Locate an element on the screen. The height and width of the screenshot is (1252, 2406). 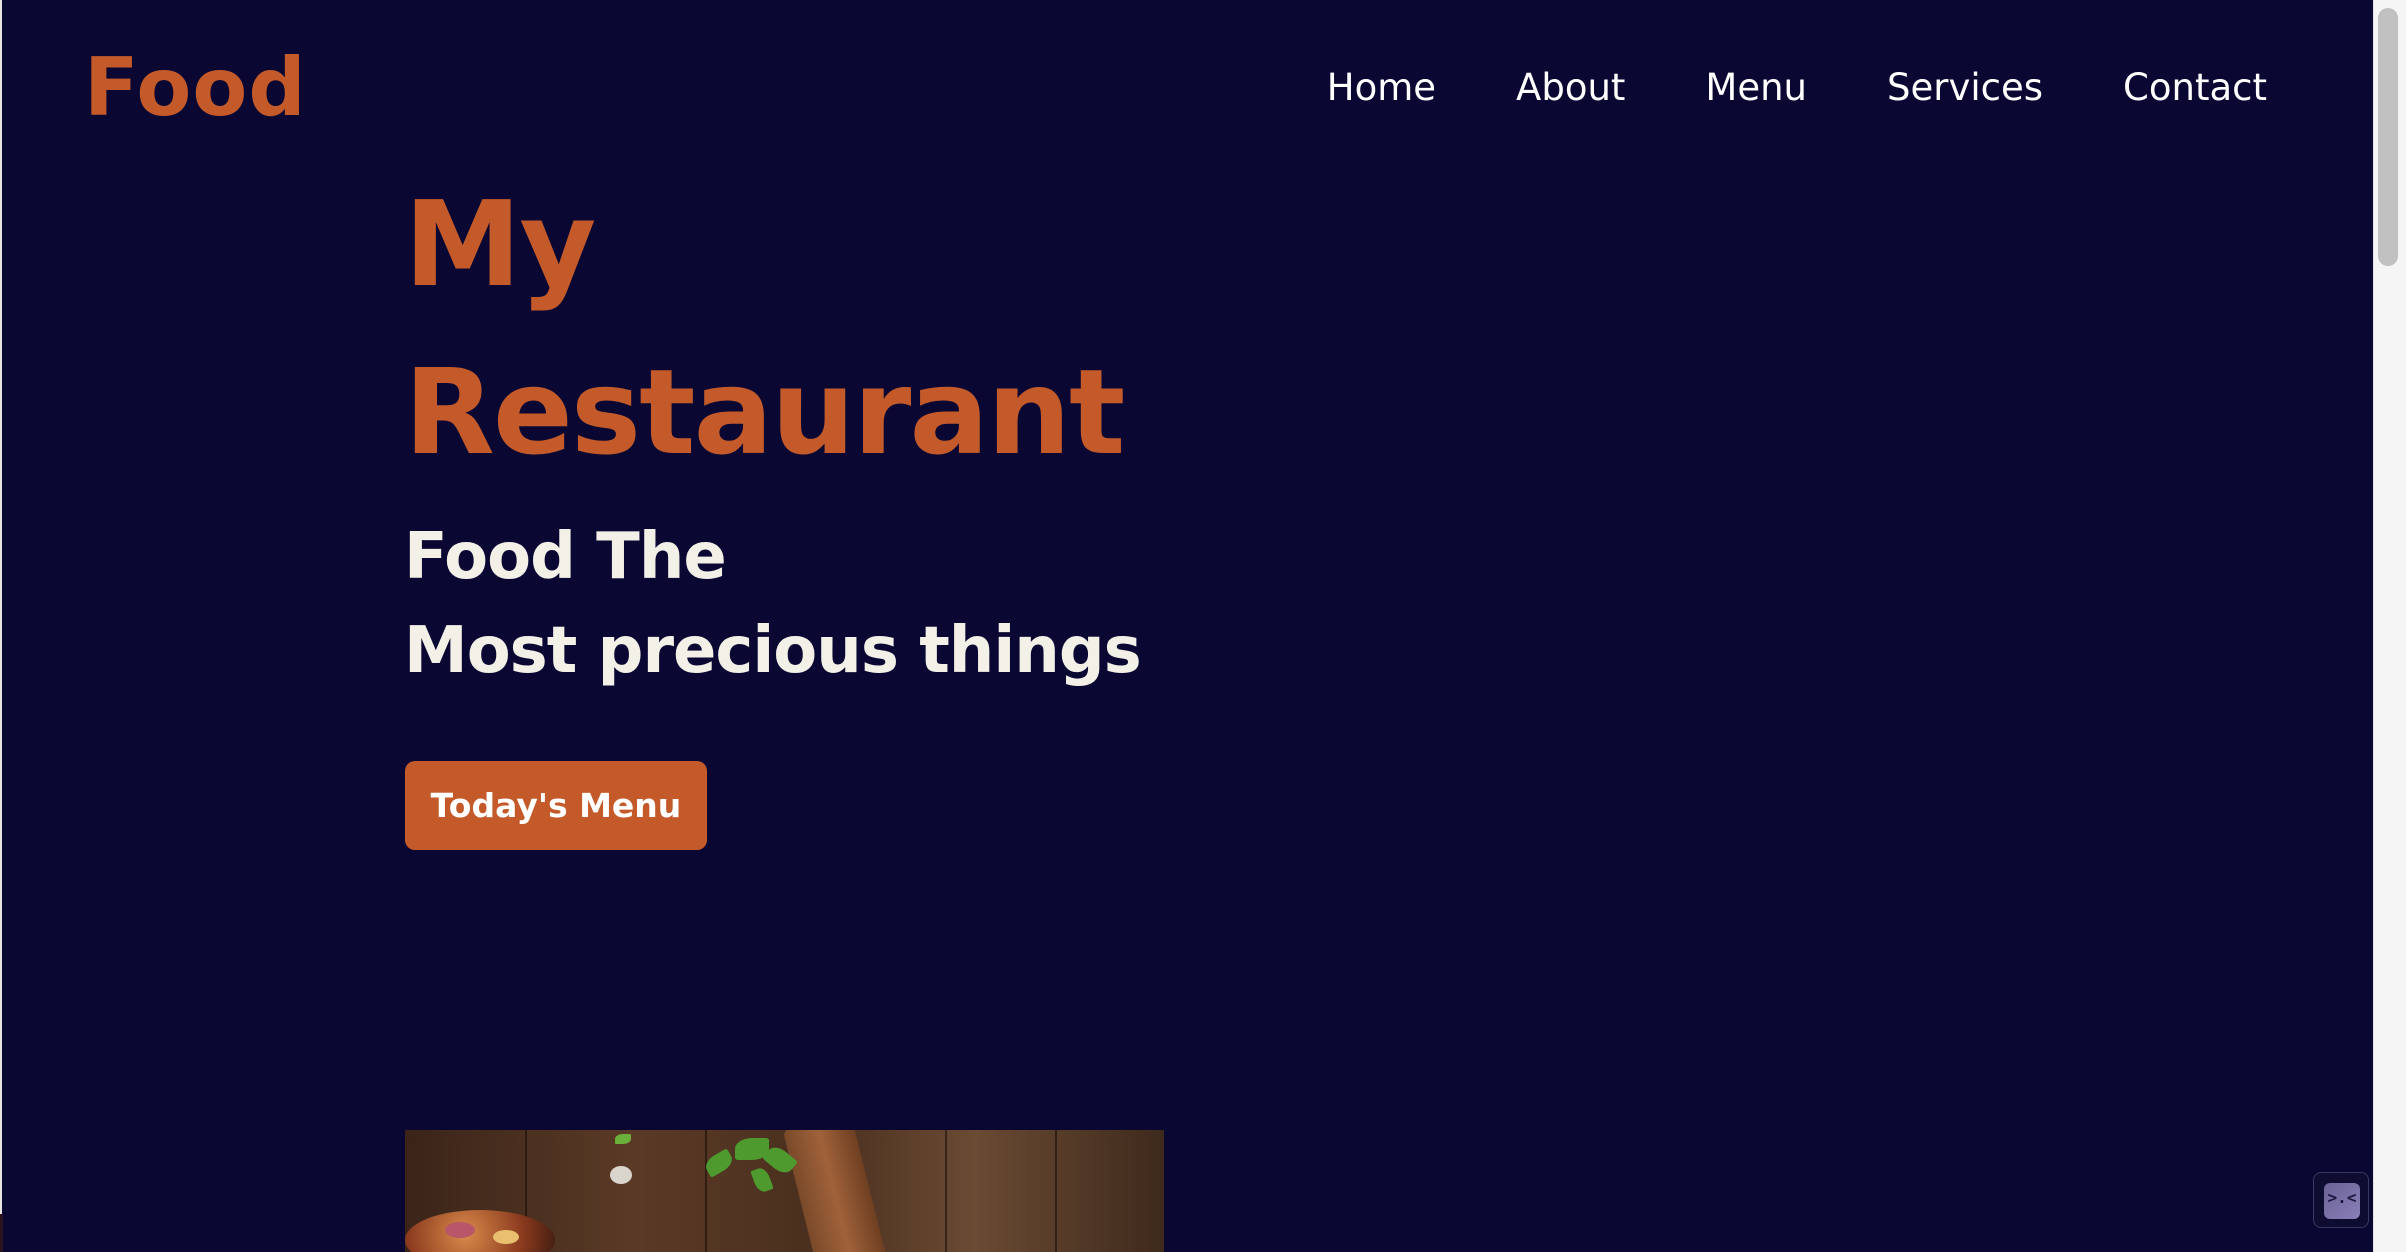
nav-menu: Menu is located at coordinates (1756, 87).